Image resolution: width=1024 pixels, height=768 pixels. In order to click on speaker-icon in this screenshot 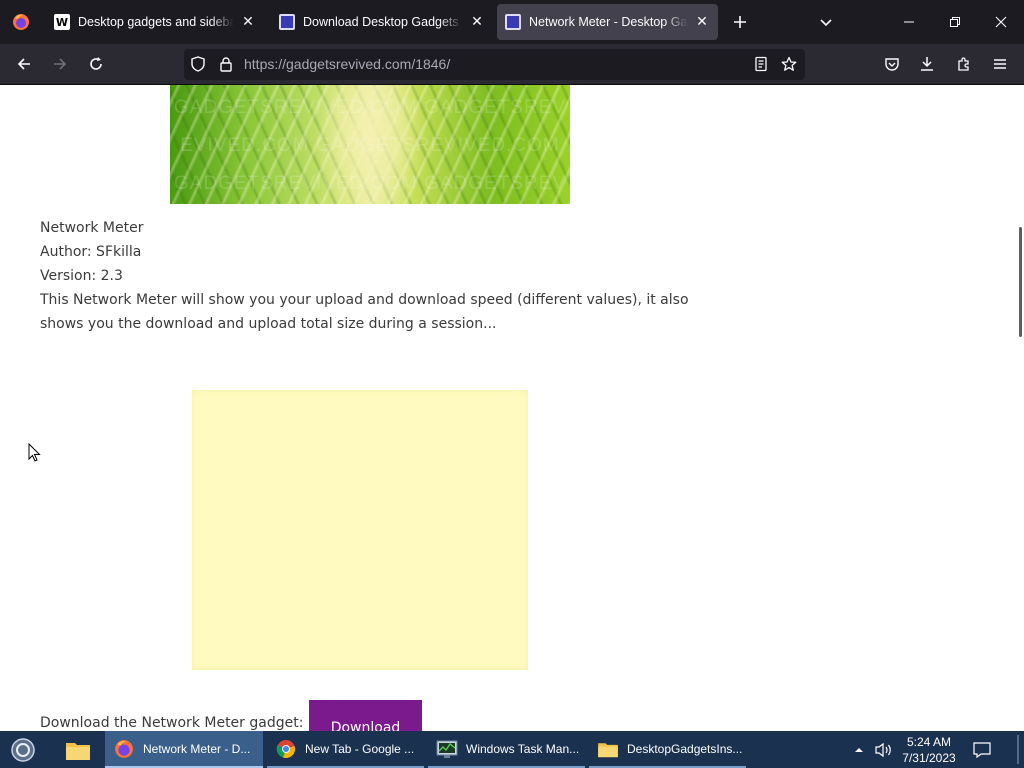, I will do `click(883, 749)`.